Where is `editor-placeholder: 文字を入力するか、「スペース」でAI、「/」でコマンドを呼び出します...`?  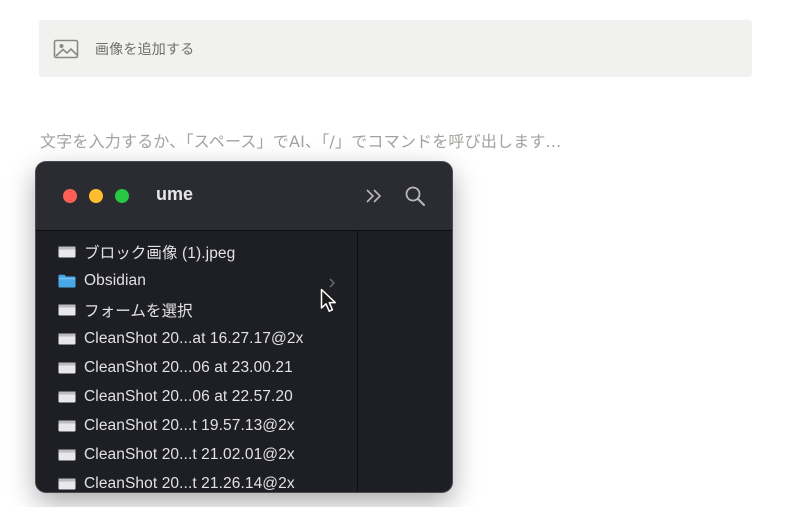 editor-placeholder: 文字を入力するか、「スペース」でAI、「/」でコマンドを呼び出します... is located at coordinates (300, 140).